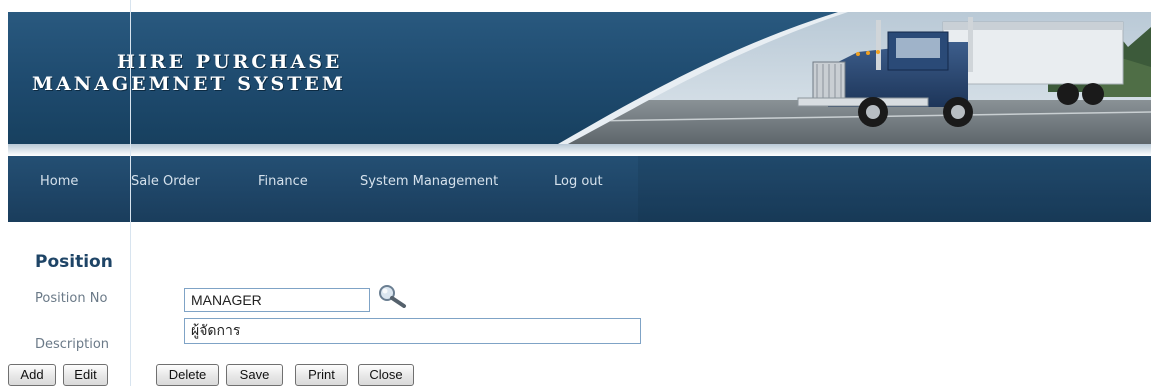 The height and width of the screenshot is (386, 1151). Describe the element at coordinates (85, 375) in the screenshot. I see `edit-button: Edit` at that location.